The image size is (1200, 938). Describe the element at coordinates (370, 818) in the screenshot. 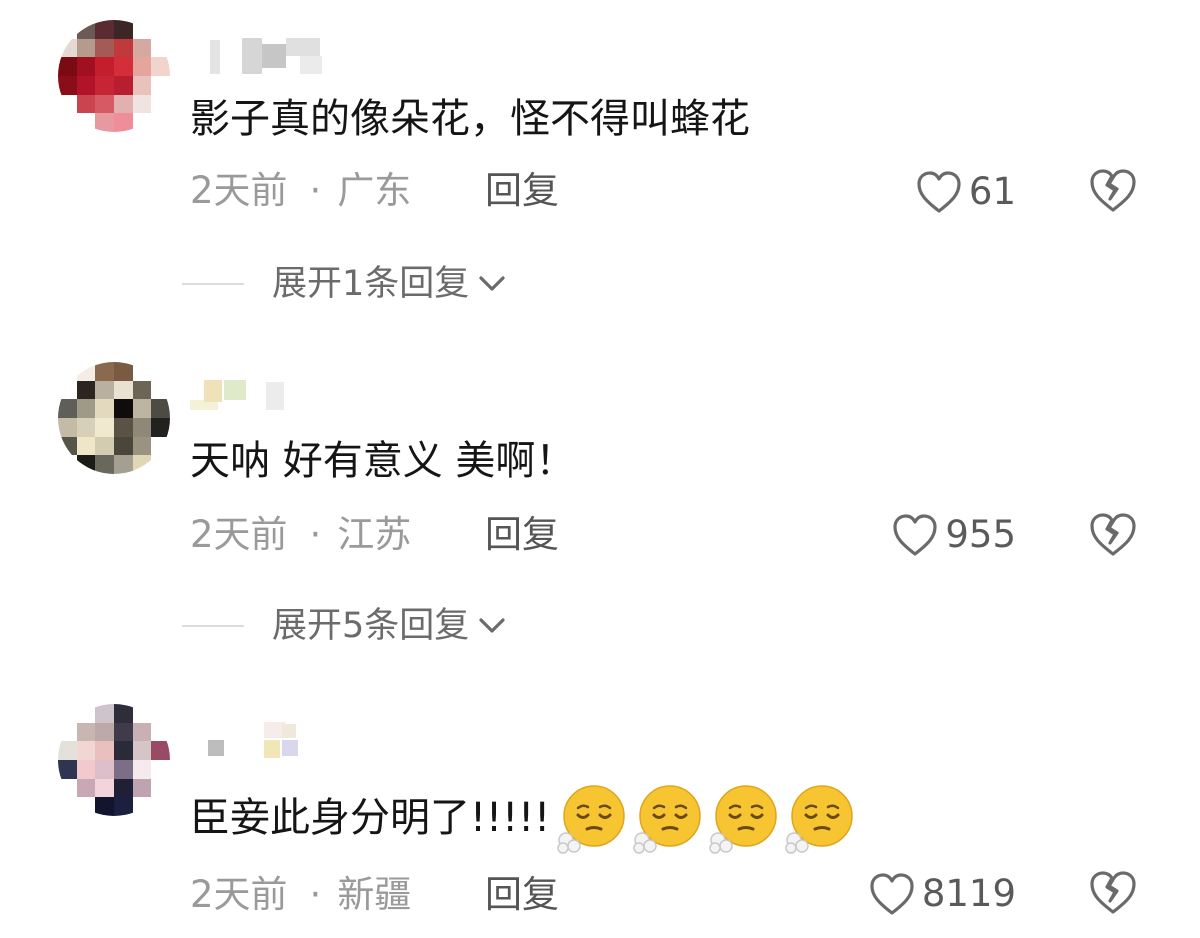

I see `comment-text-content: 臣妾此身分明了!!!!!` at that location.